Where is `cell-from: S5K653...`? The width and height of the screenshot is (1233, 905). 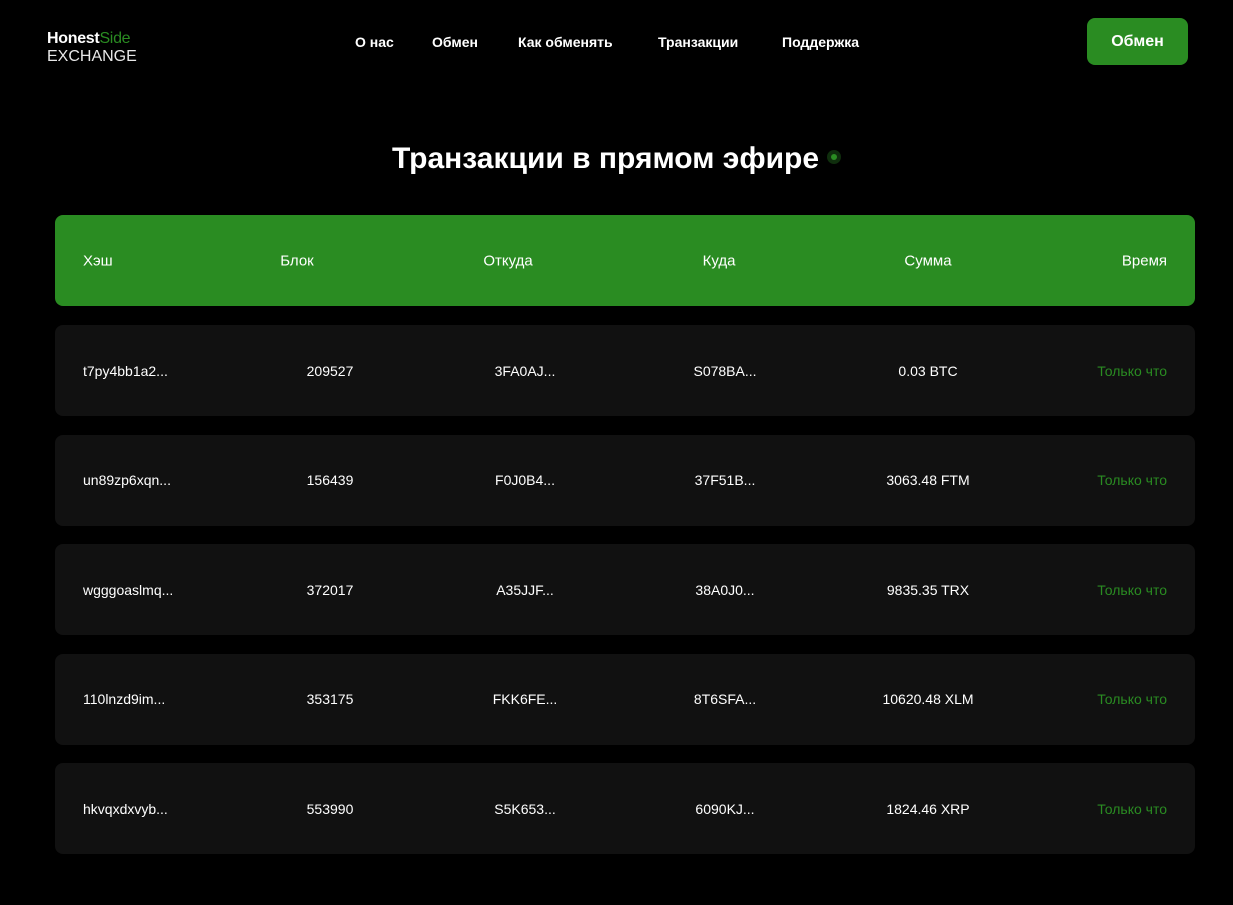 cell-from: S5K653... is located at coordinates (525, 808).